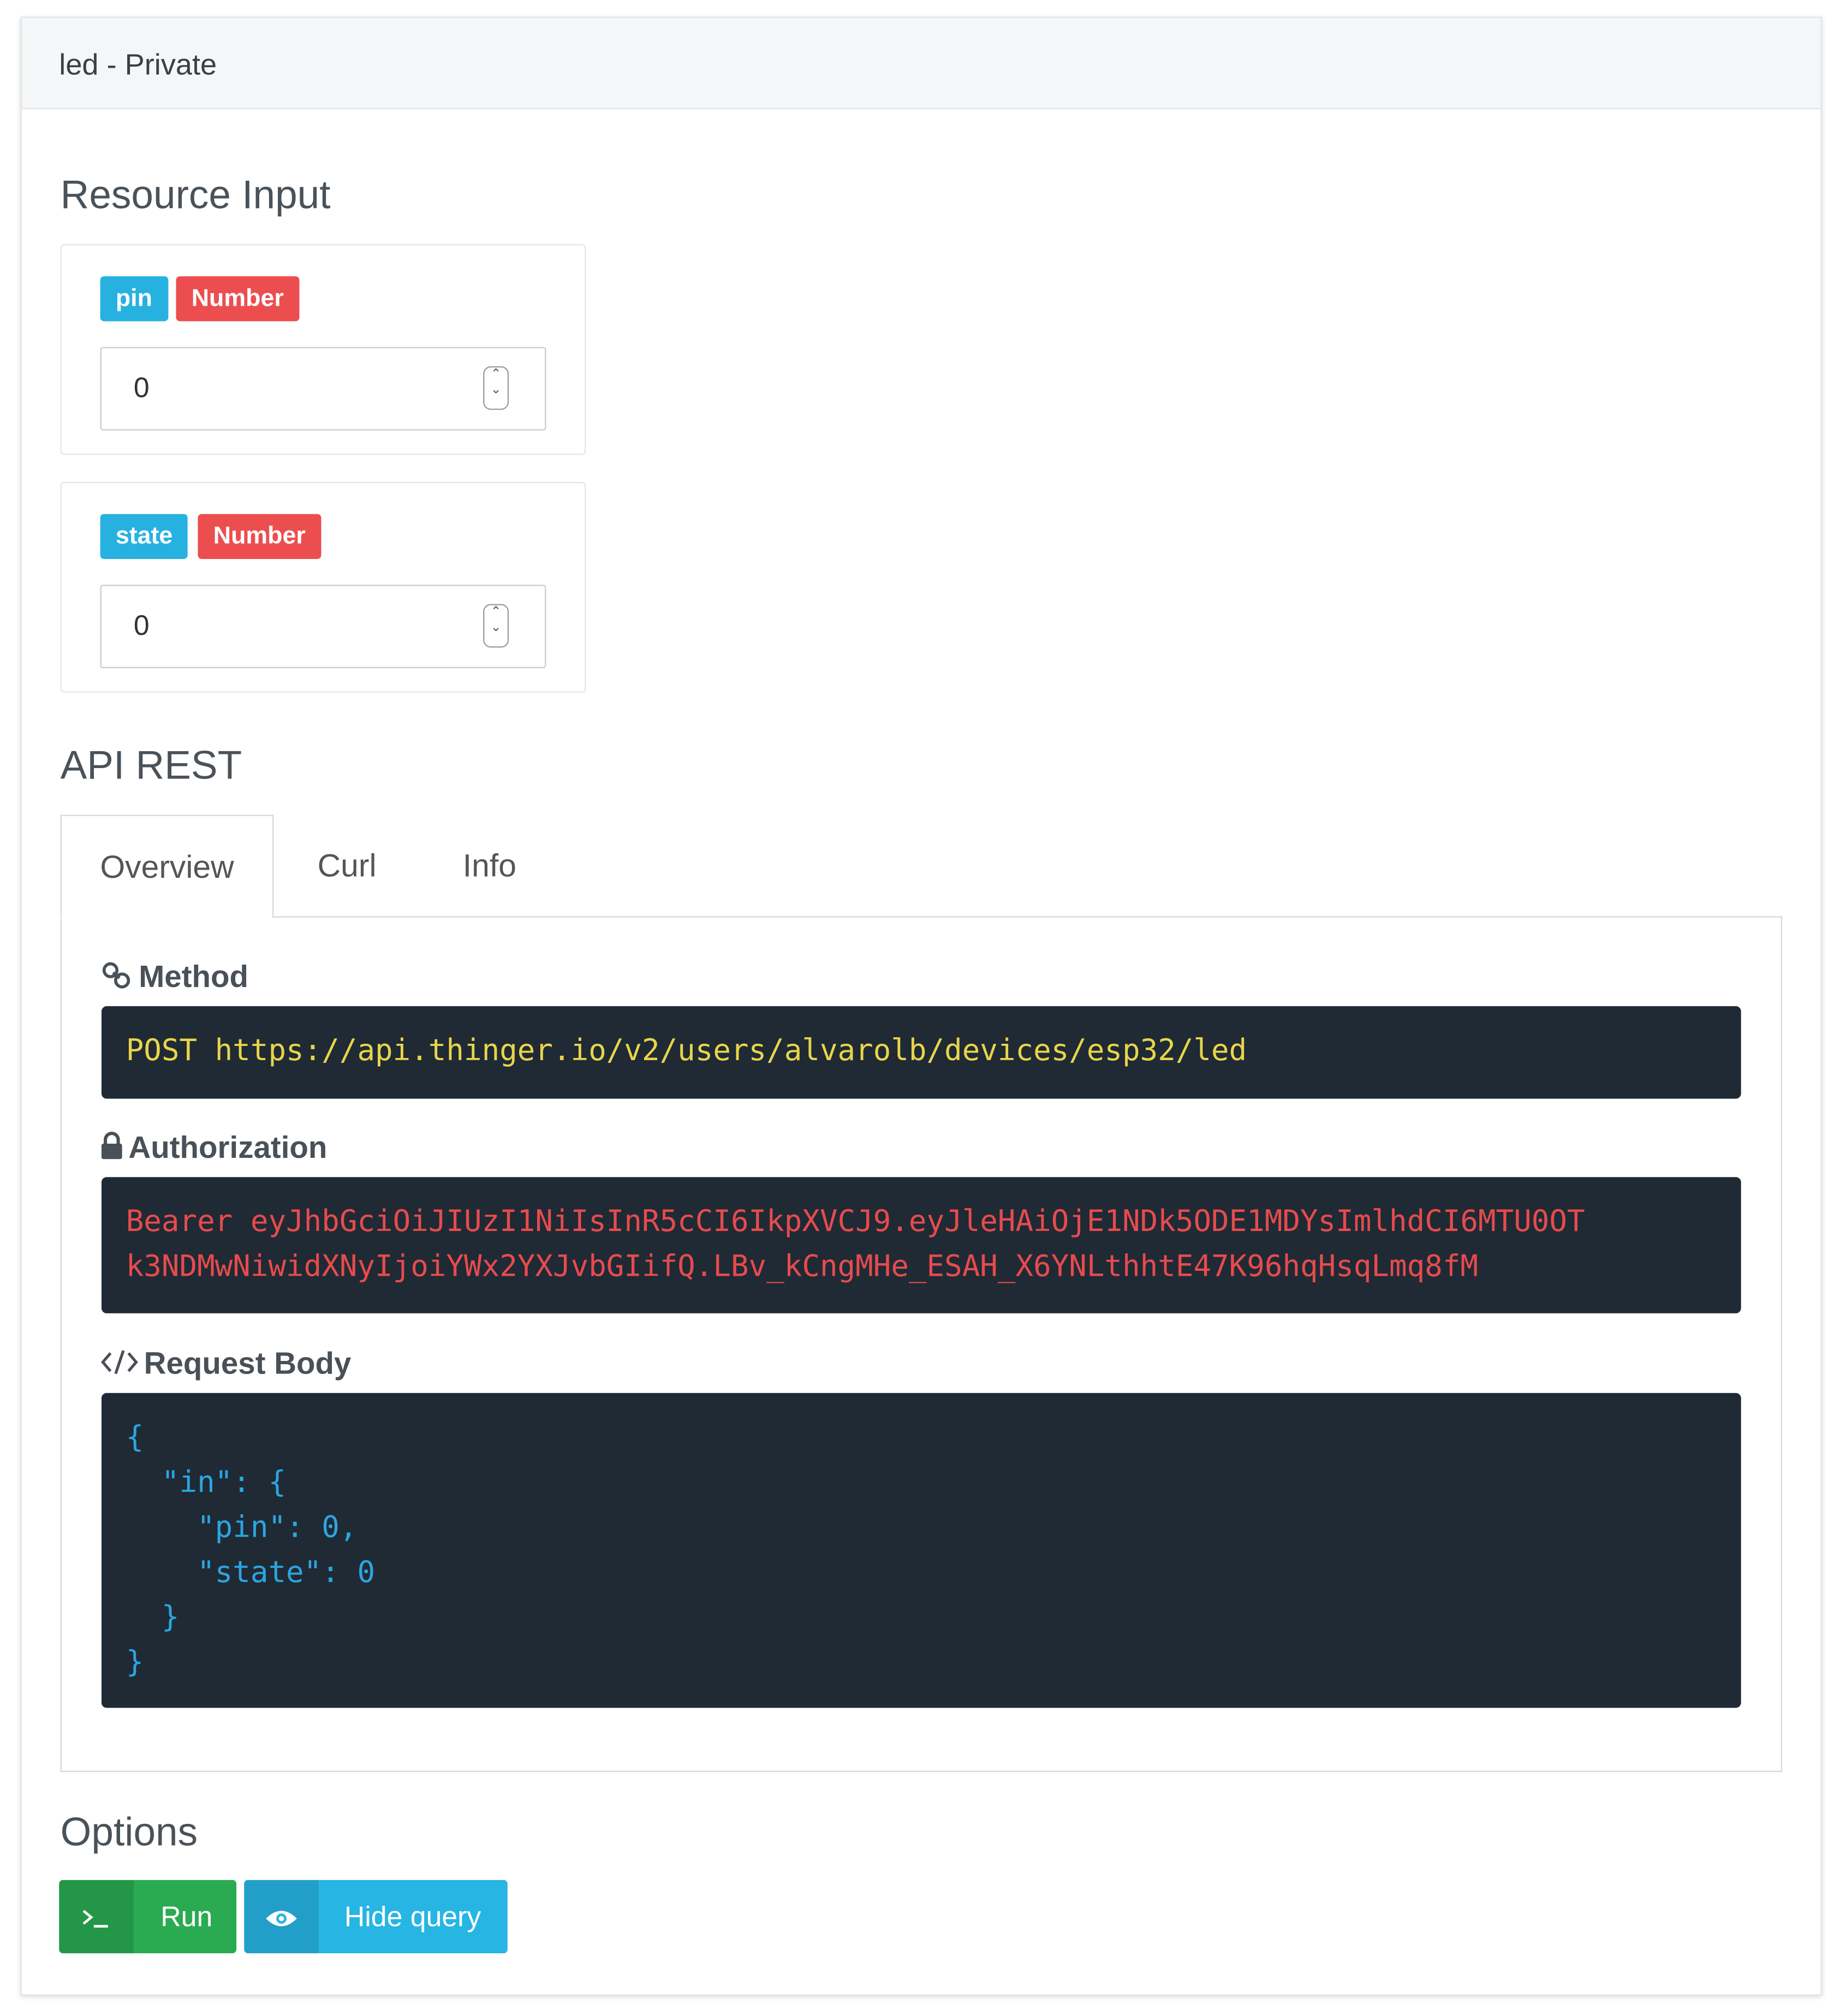 Image resolution: width=1840 pixels, height=2016 pixels. Describe the element at coordinates (323, 389) in the screenshot. I see `pin-number-input: 0 ⌃ ⌄` at that location.